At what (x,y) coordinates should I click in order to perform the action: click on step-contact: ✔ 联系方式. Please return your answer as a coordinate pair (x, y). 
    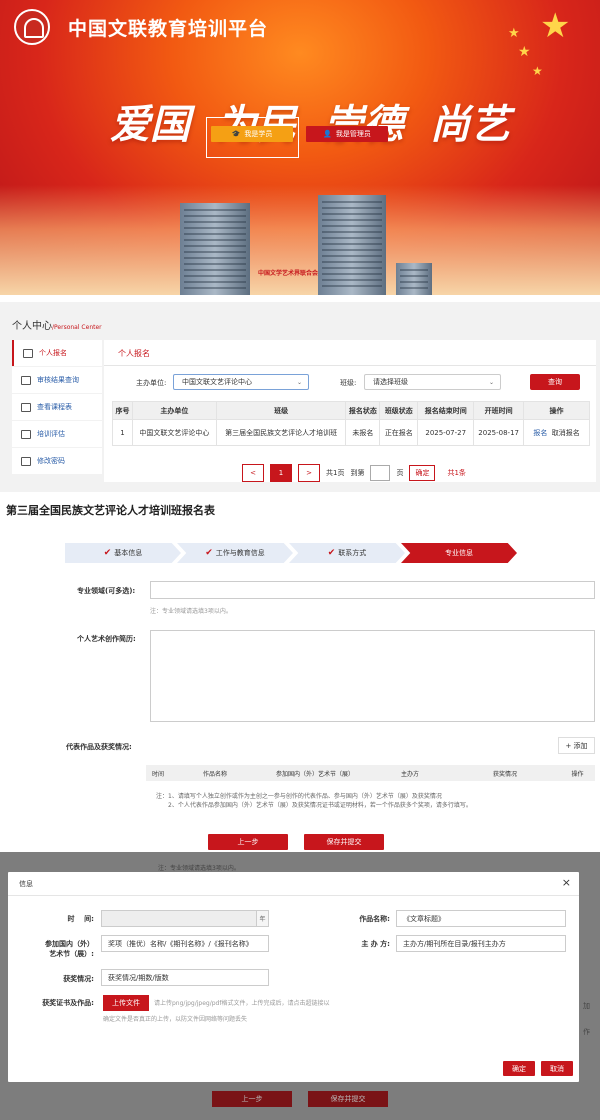
    Looking at the image, I should click on (347, 553).